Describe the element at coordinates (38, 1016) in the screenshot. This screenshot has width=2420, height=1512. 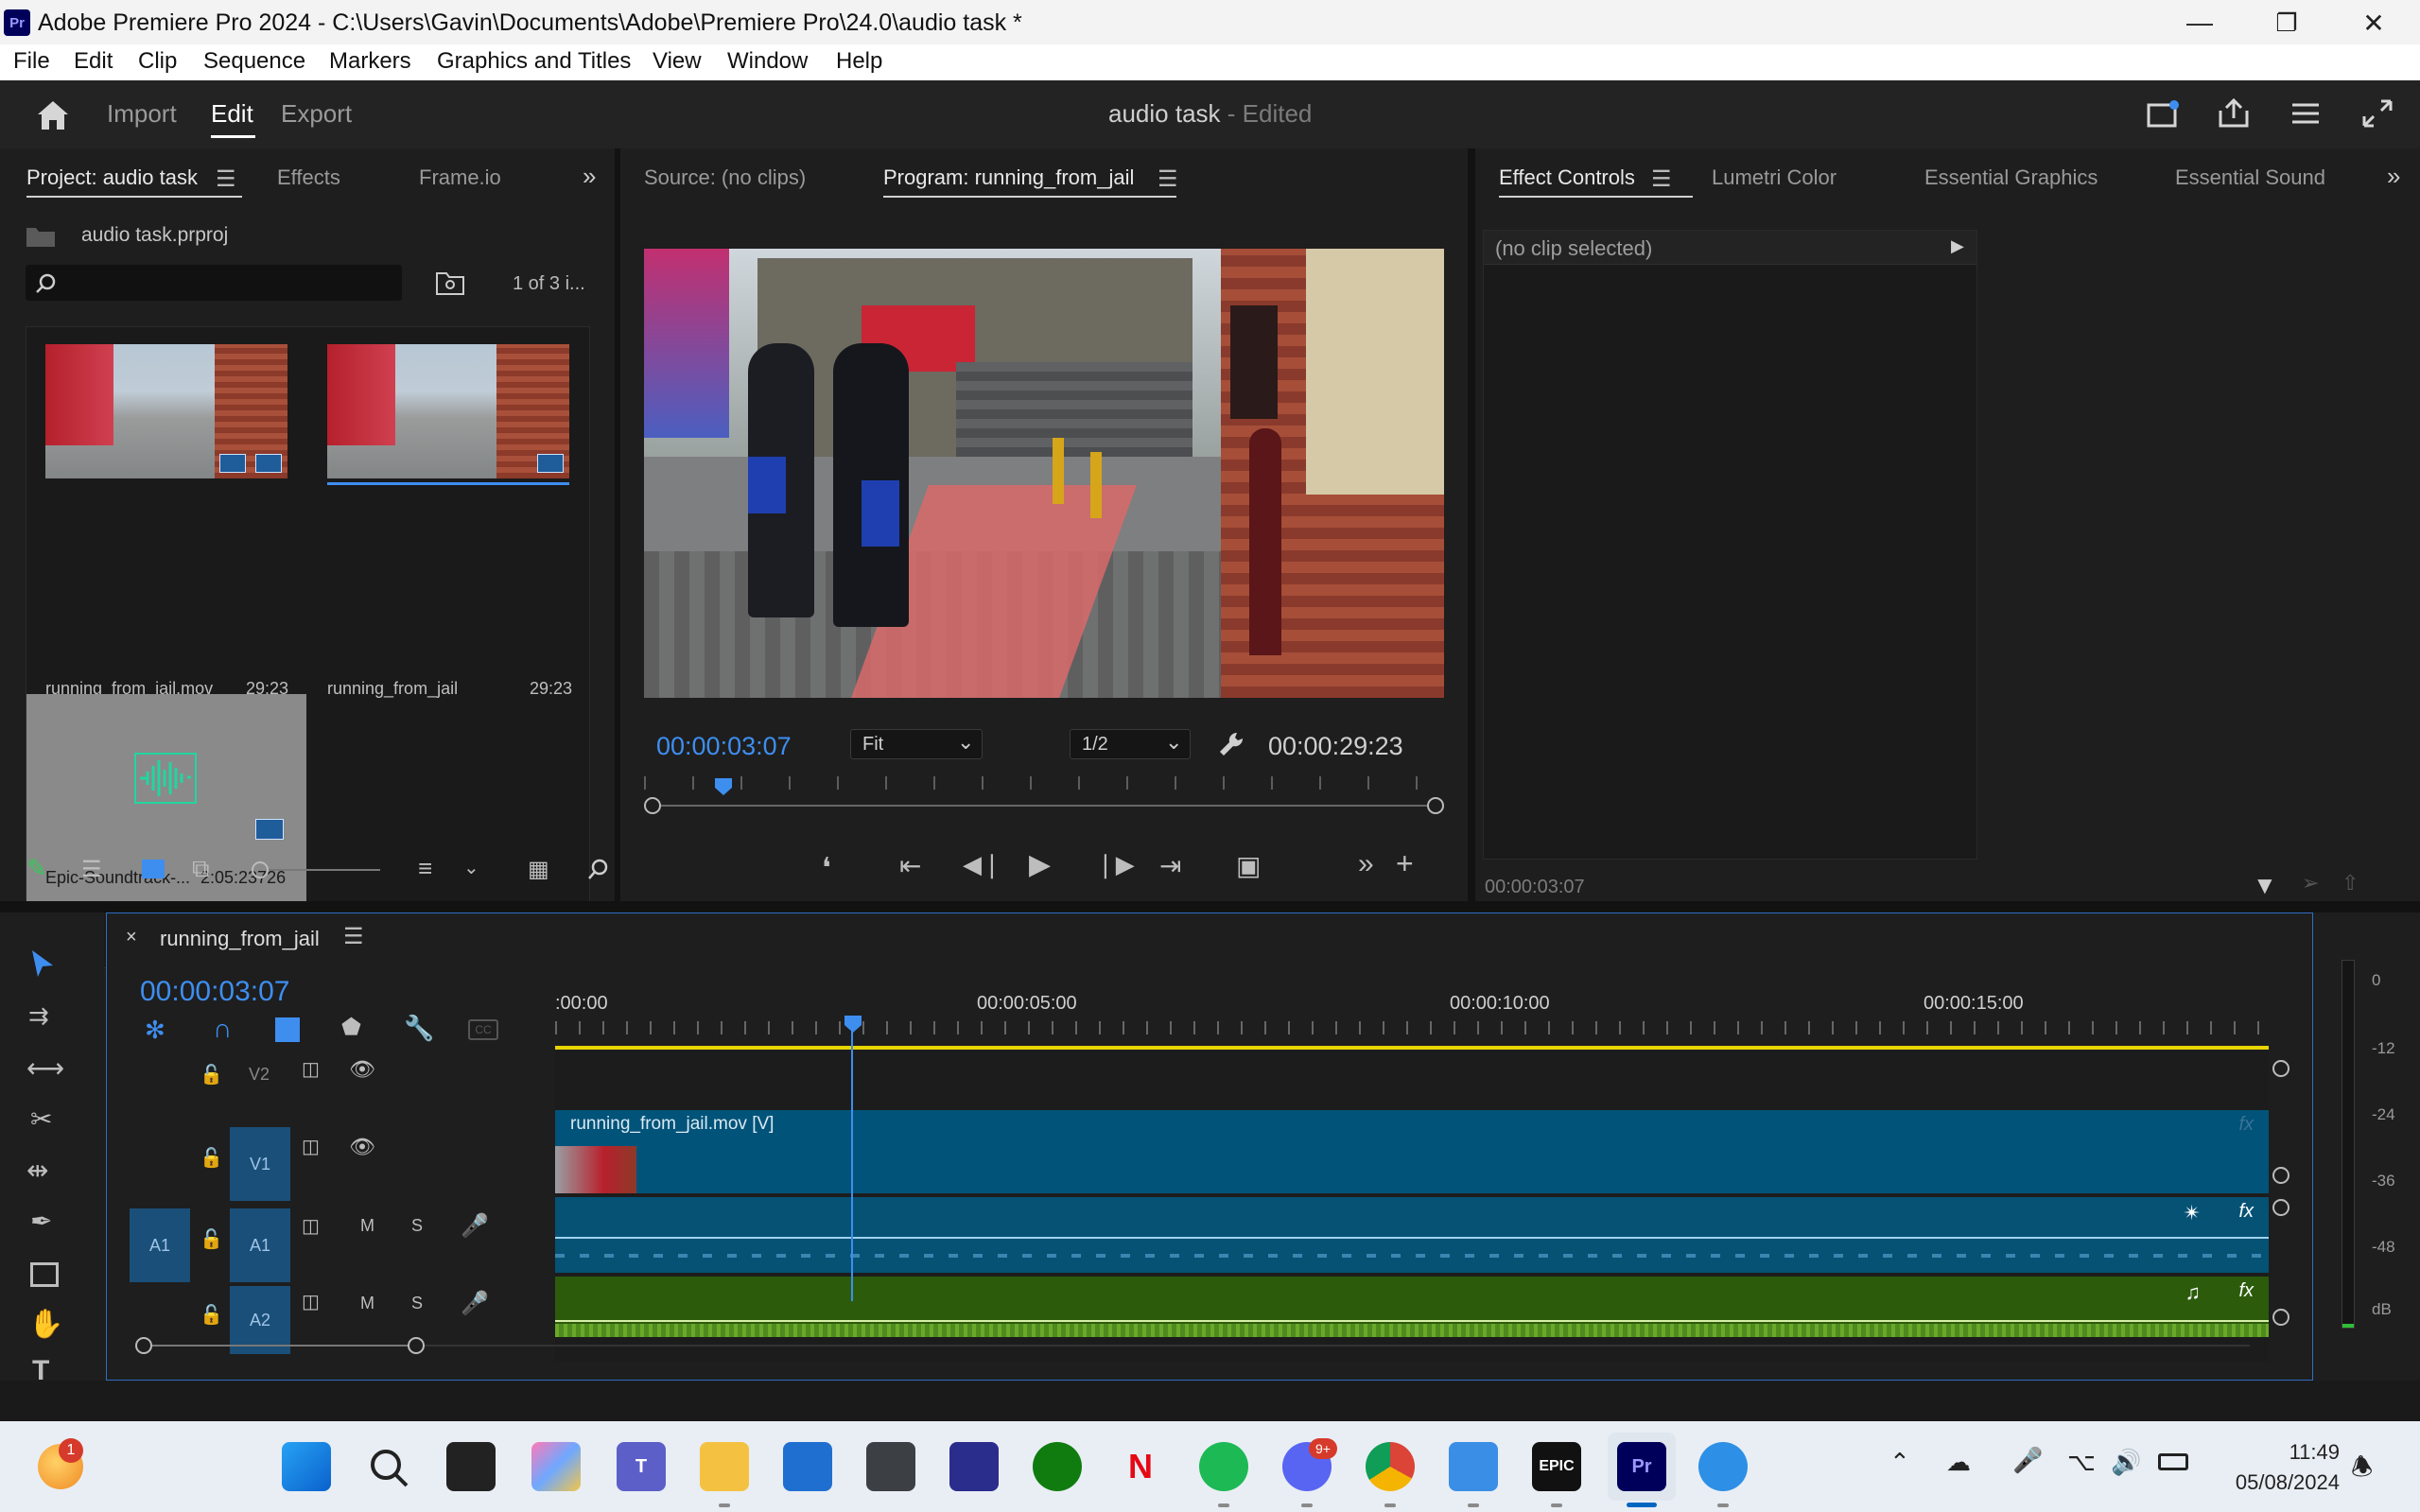
I see `track-select-tool-icon: ⇉` at that location.